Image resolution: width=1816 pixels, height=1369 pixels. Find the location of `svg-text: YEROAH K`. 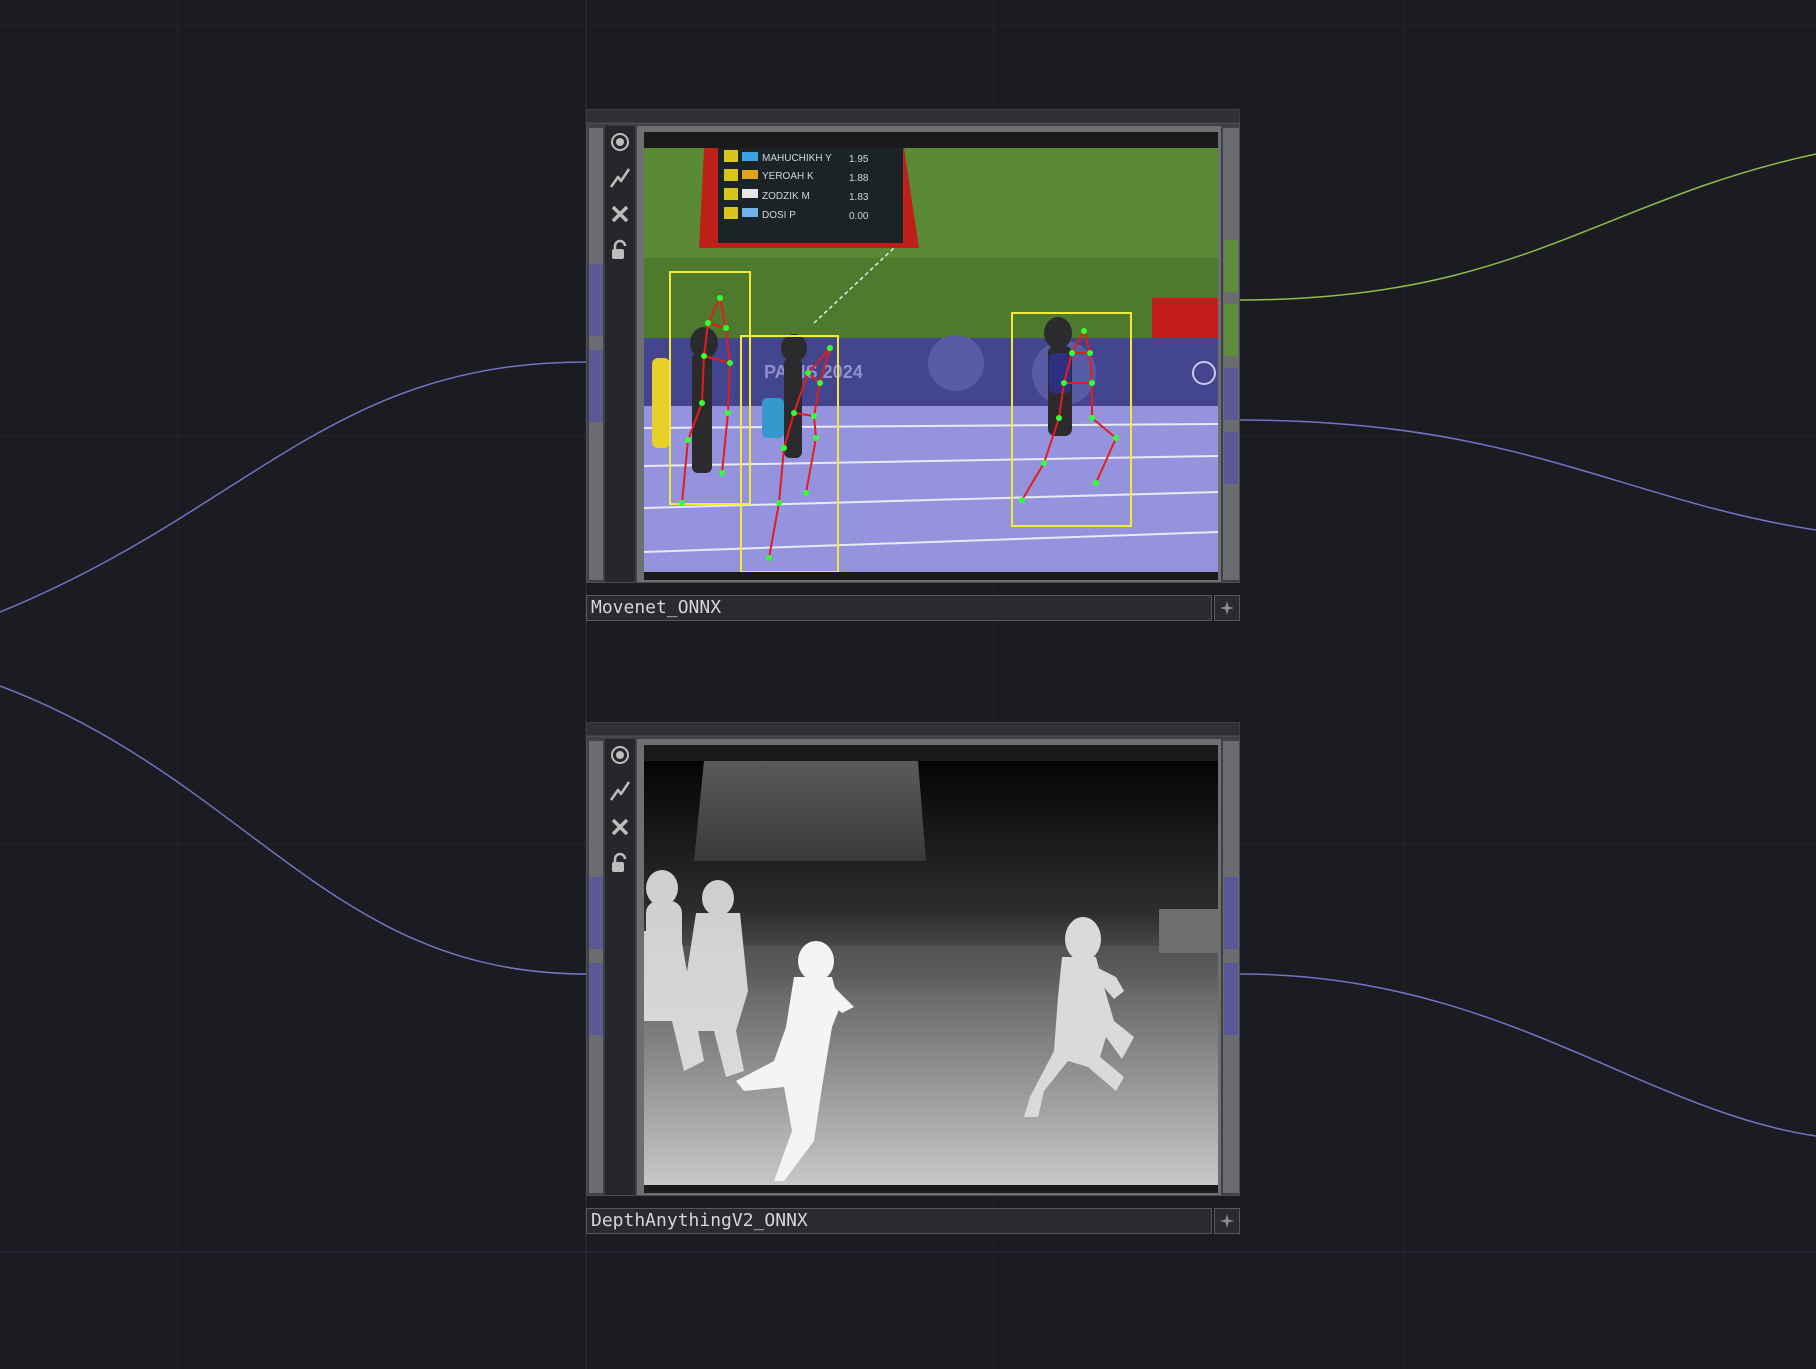

svg-text: YEROAH K is located at coordinates (788, 176).